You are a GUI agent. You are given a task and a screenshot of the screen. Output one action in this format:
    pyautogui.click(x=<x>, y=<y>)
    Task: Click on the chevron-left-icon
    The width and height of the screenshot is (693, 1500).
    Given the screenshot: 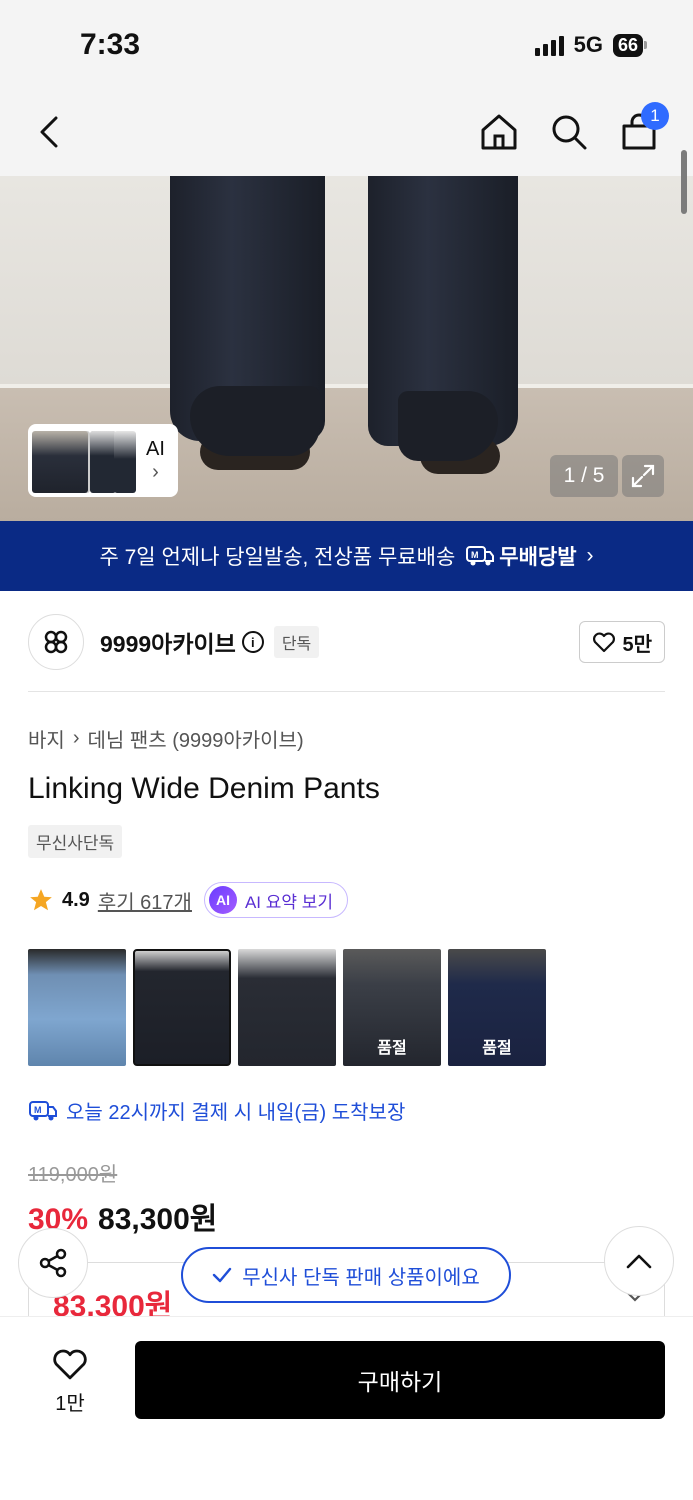 What is the action you would take?
    pyautogui.click(x=49, y=132)
    